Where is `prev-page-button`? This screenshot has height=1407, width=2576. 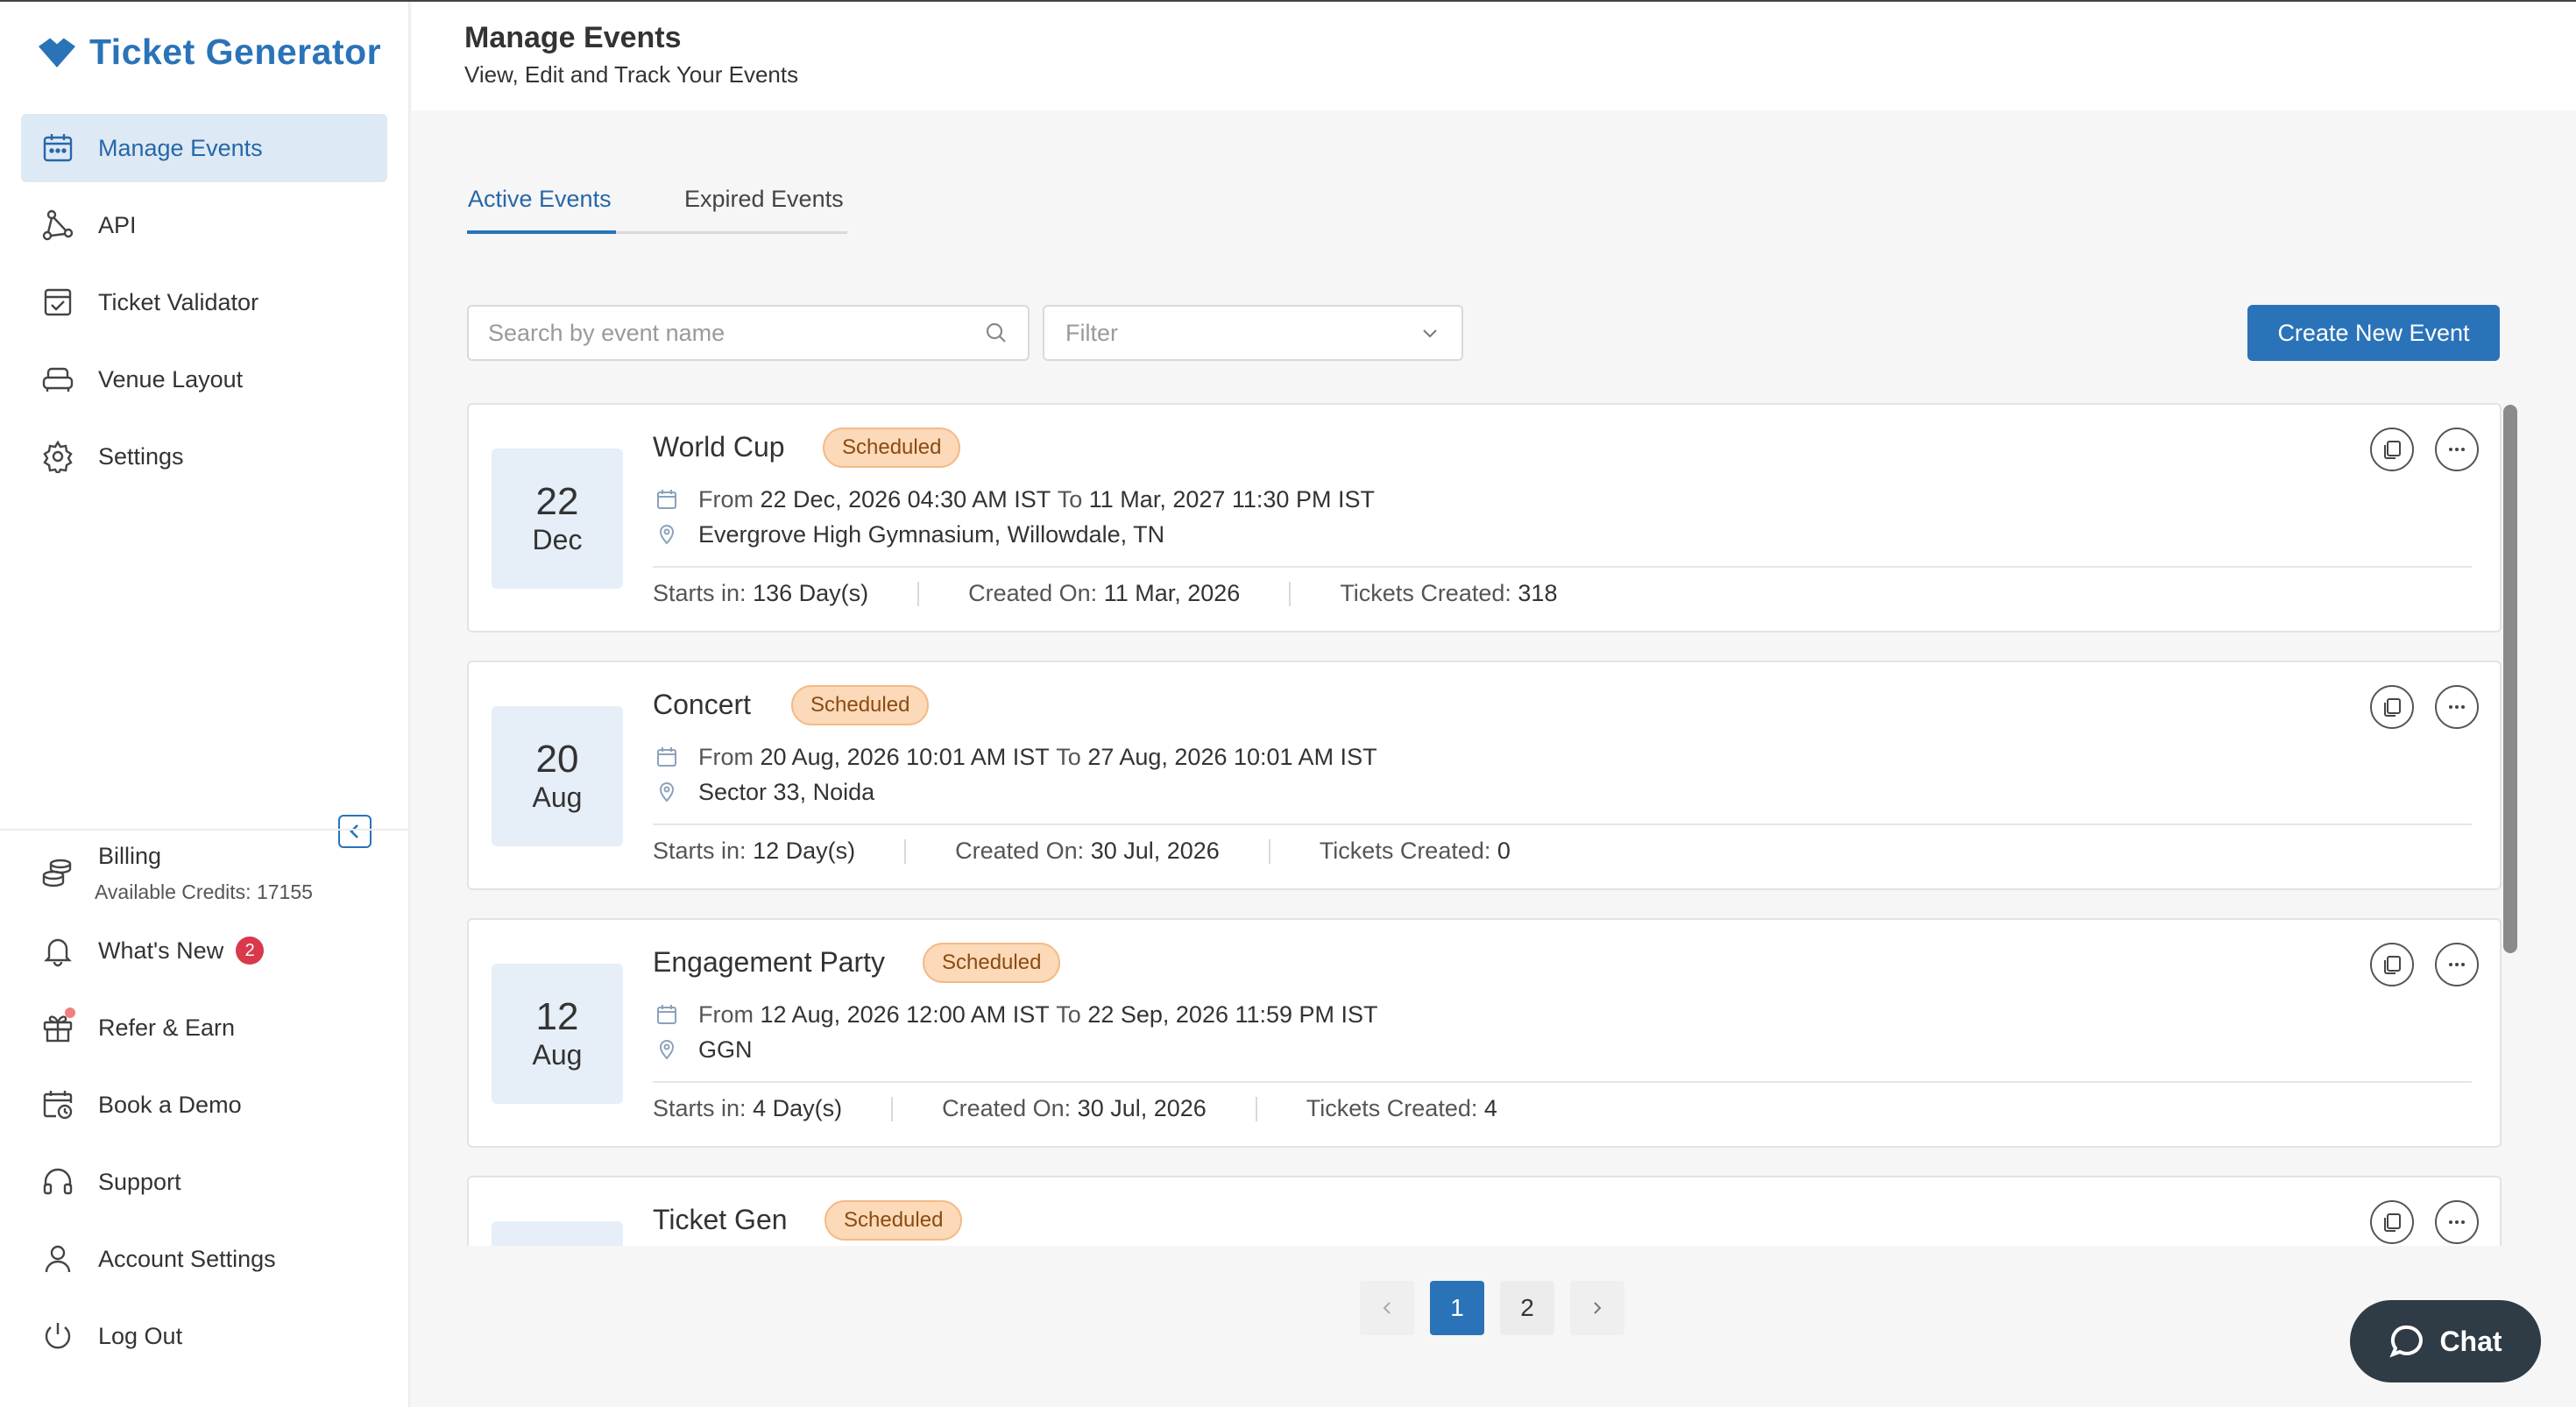
prev-page-button is located at coordinates (1387, 1308).